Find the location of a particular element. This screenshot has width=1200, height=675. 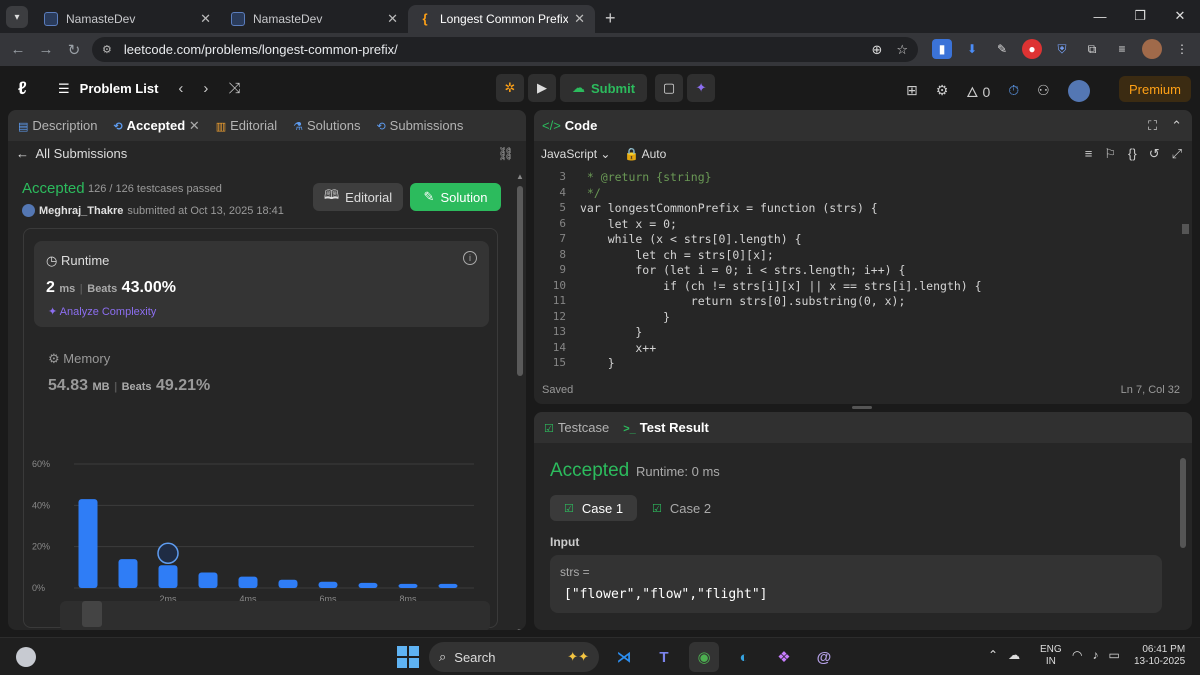

streak-counter: 🜂 0 is located at coordinates (978, 90).